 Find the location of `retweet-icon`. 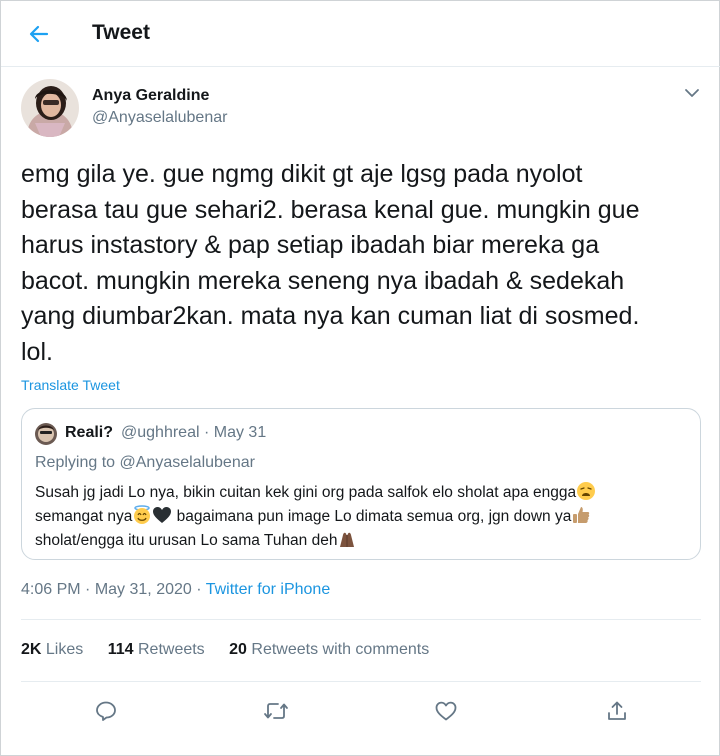

retweet-icon is located at coordinates (276, 711).